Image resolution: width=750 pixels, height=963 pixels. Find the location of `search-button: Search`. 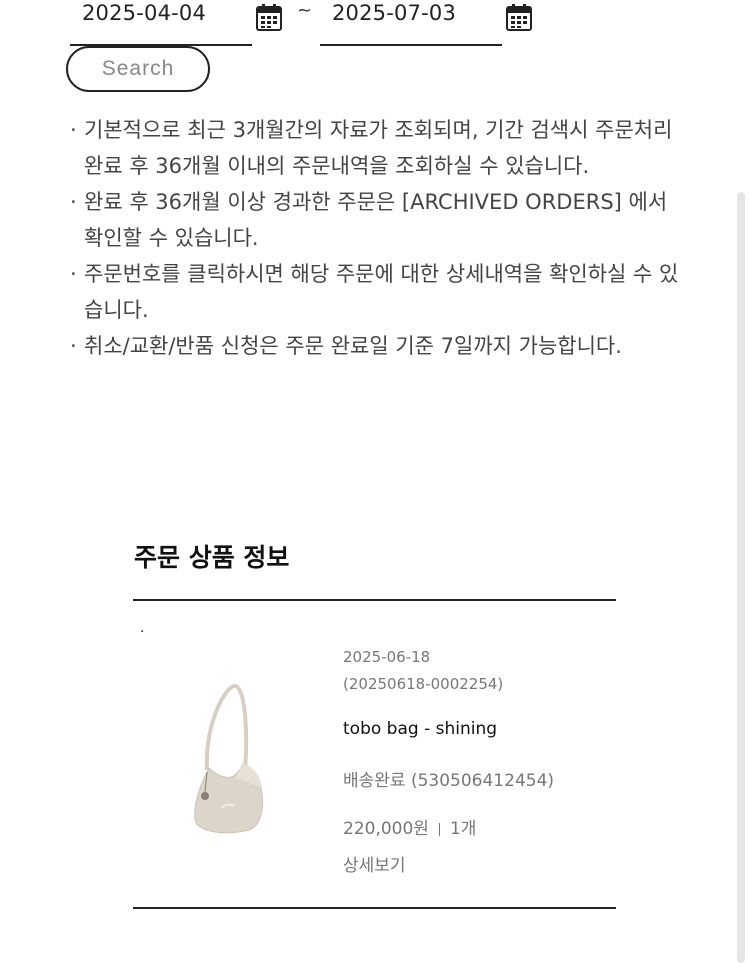

search-button: Search is located at coordinates (138, 69).